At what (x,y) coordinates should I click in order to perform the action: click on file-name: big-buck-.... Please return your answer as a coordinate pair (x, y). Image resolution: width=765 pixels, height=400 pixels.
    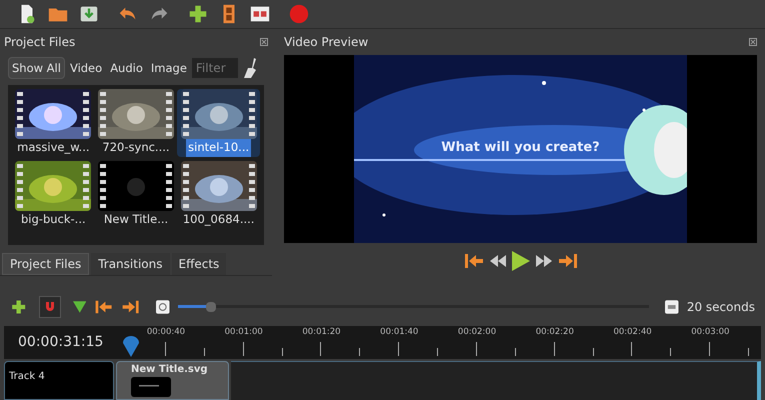
    Looking at the image, I should click on (53, 219).